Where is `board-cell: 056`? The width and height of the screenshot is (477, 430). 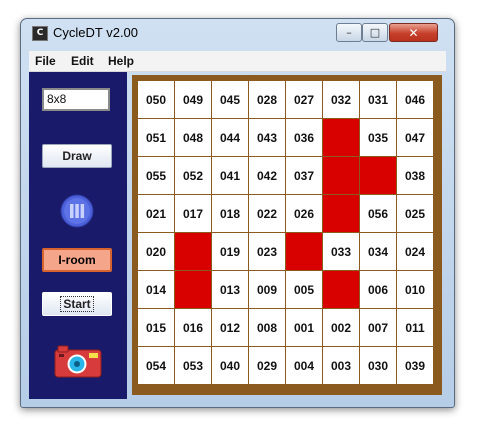
board-cell: 056 is located at coordinates (378, 213).